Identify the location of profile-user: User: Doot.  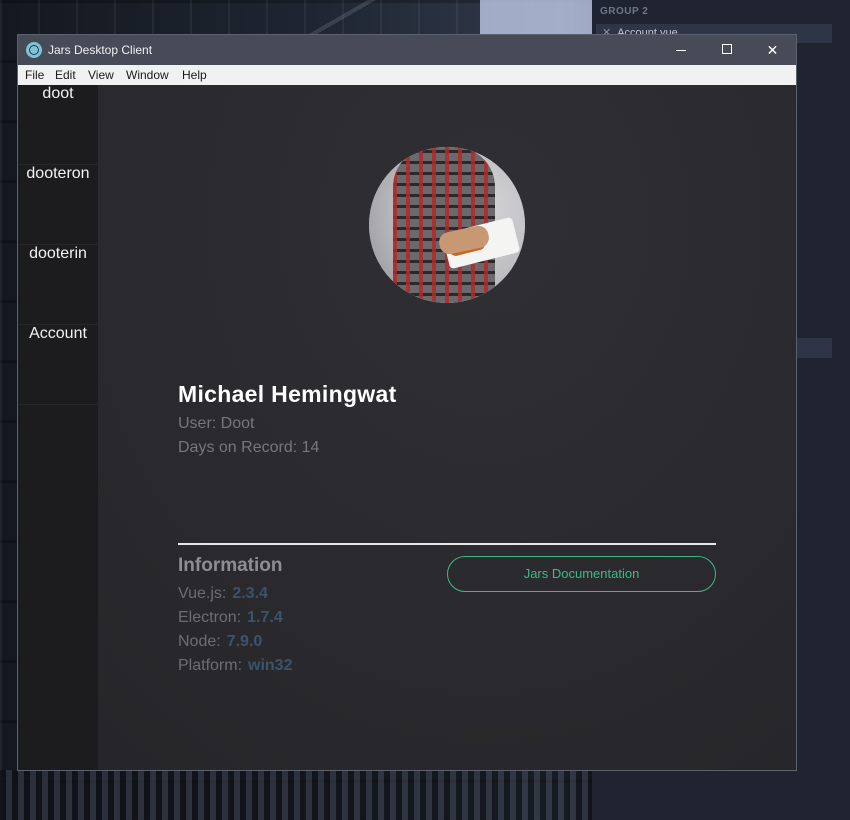
(216, 423).